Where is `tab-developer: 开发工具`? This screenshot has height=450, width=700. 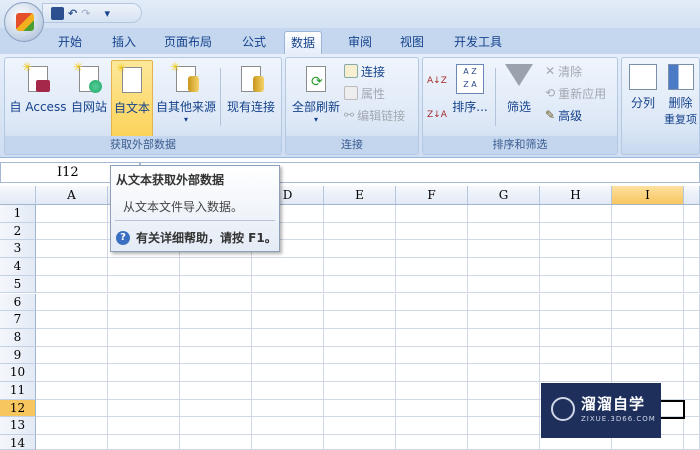
tab-developer: 开发工具 is located at coordinates (478, 42).